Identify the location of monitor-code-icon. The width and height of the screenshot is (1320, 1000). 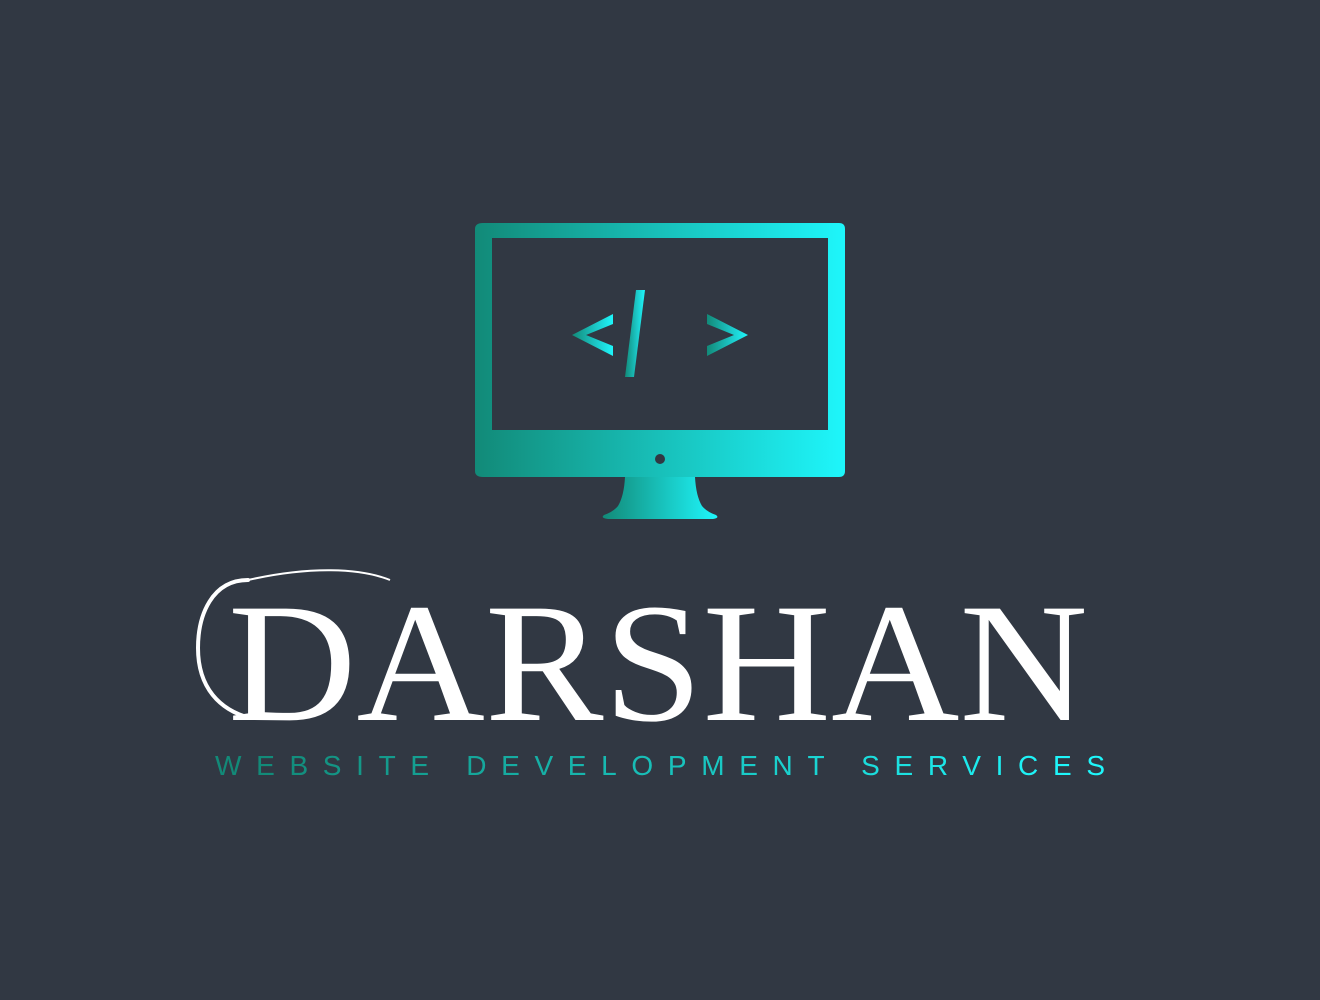
(660, 371).